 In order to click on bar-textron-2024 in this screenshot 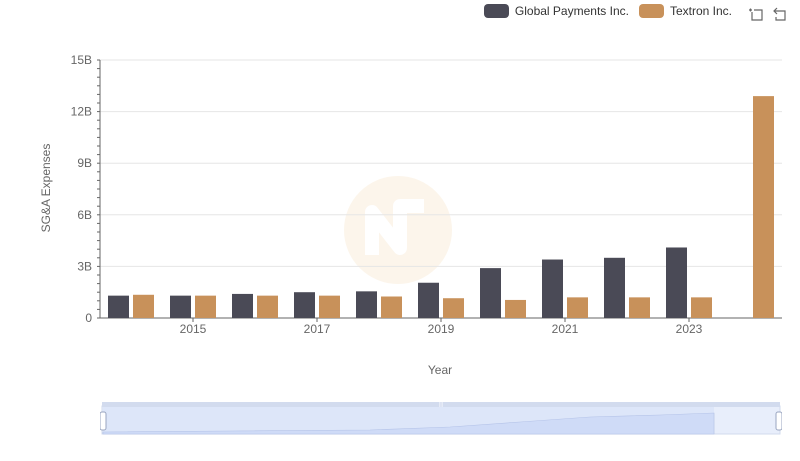, I will do `click(763, 207)`.